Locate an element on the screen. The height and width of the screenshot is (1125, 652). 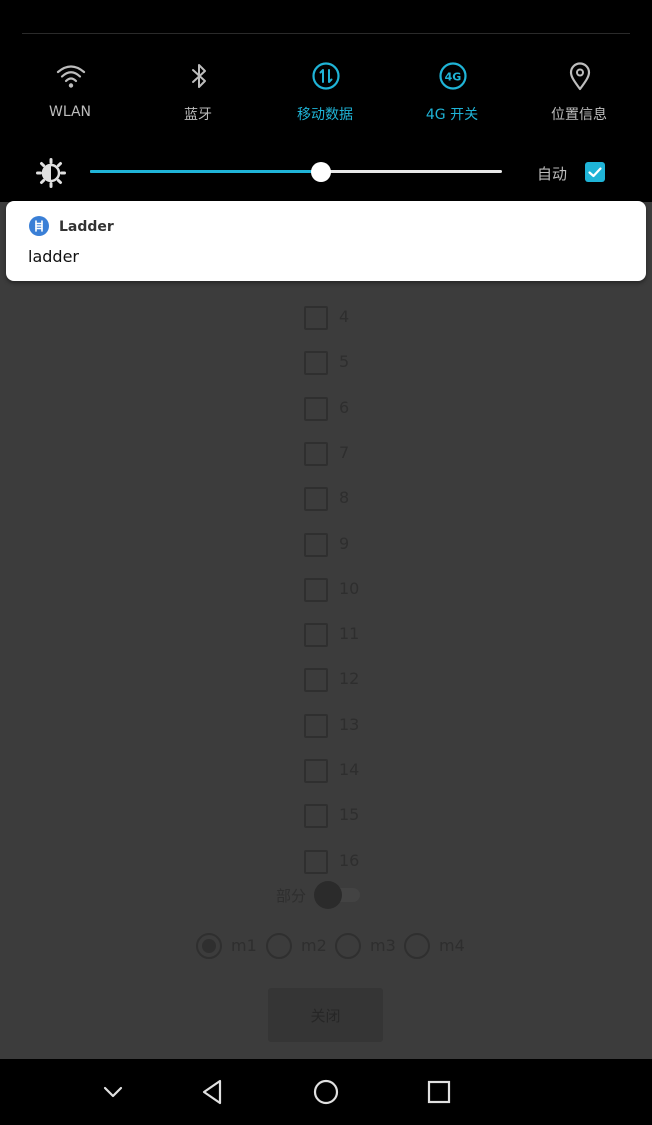
checkbox-row: 15 is located at coordinates (364, 816).